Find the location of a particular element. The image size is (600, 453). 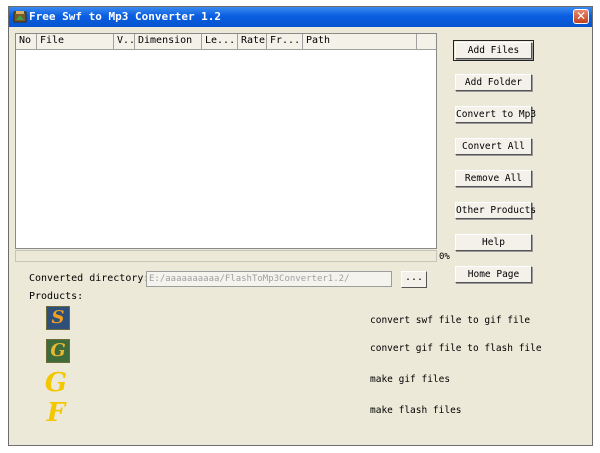

swf-to-gif-icon: S is located at coordinates (58, 318).